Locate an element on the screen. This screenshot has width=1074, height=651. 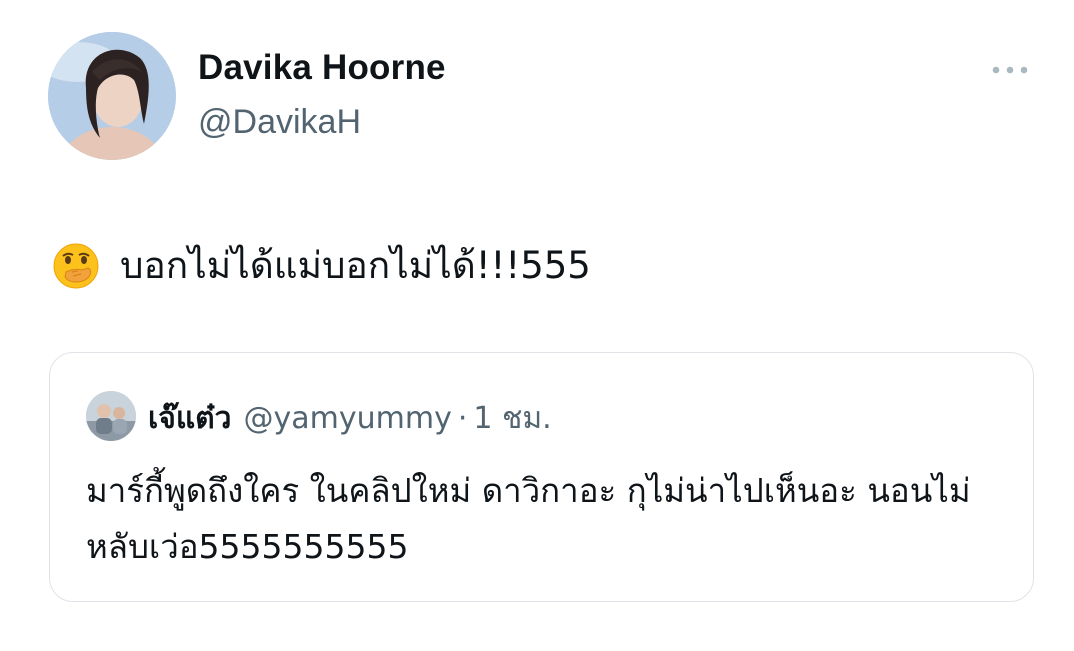
quoted-author-handle: @yamyummy is located at coordinates (348, 418).